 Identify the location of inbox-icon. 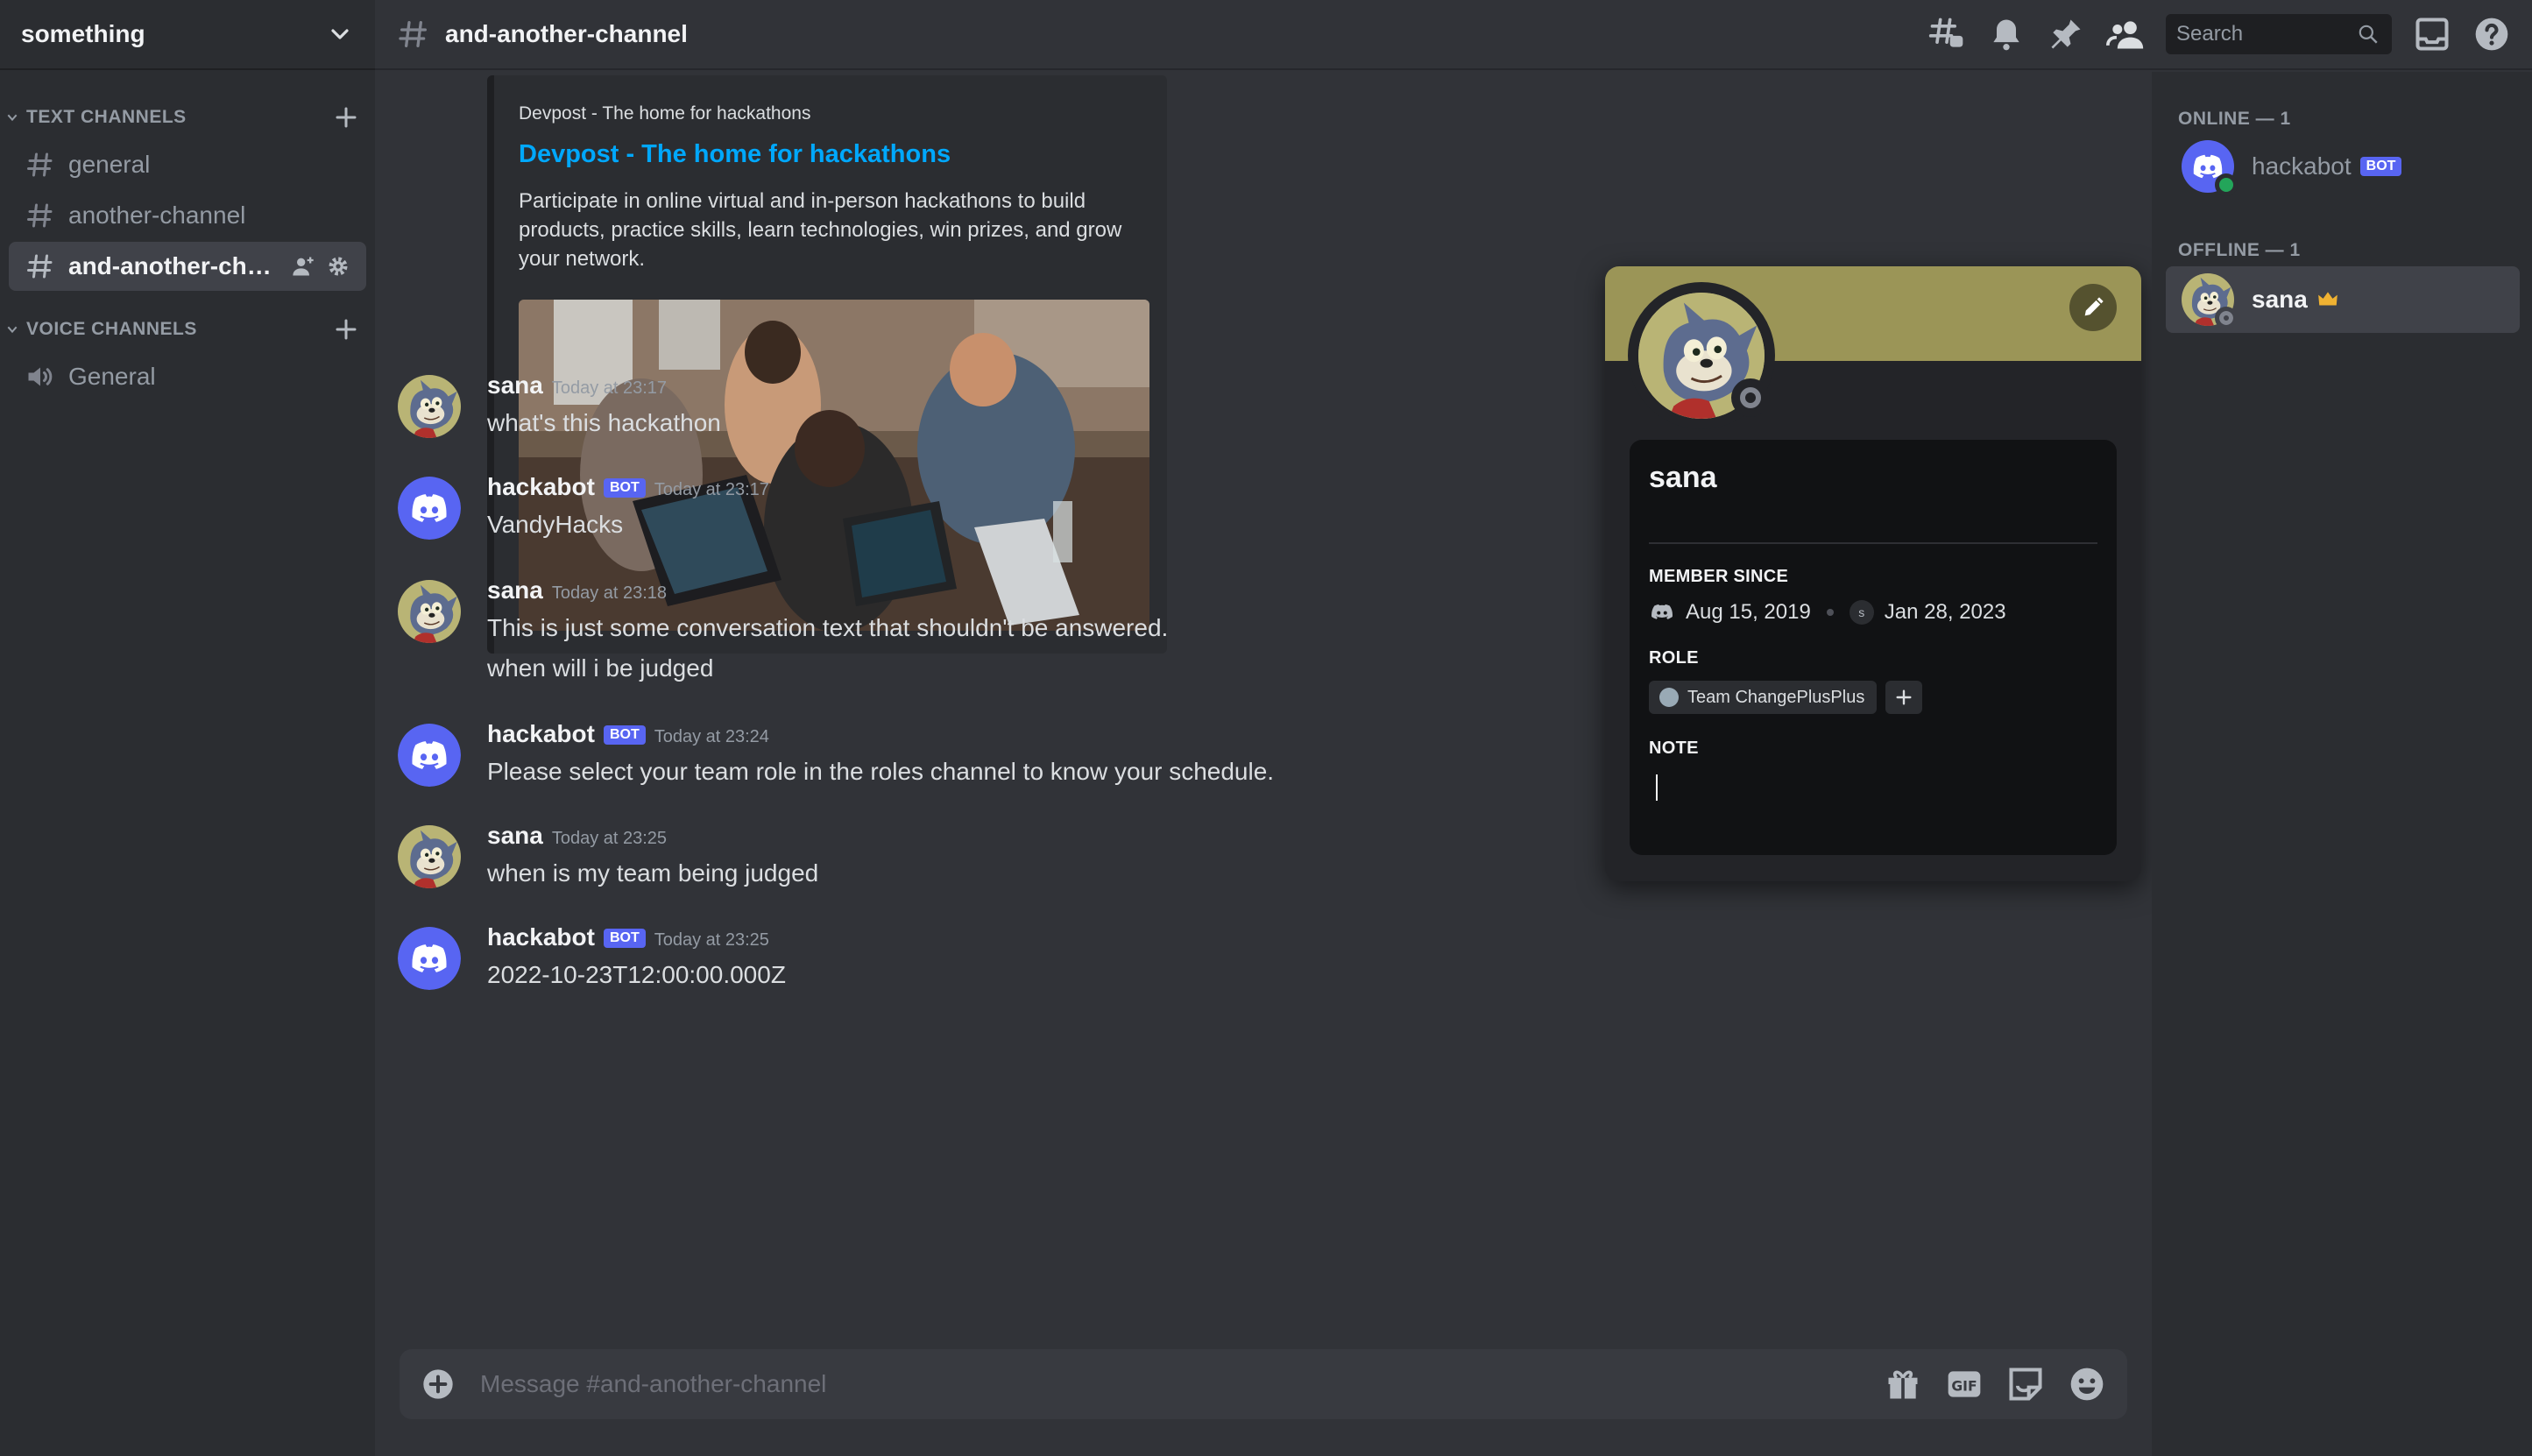
(2432, 34).